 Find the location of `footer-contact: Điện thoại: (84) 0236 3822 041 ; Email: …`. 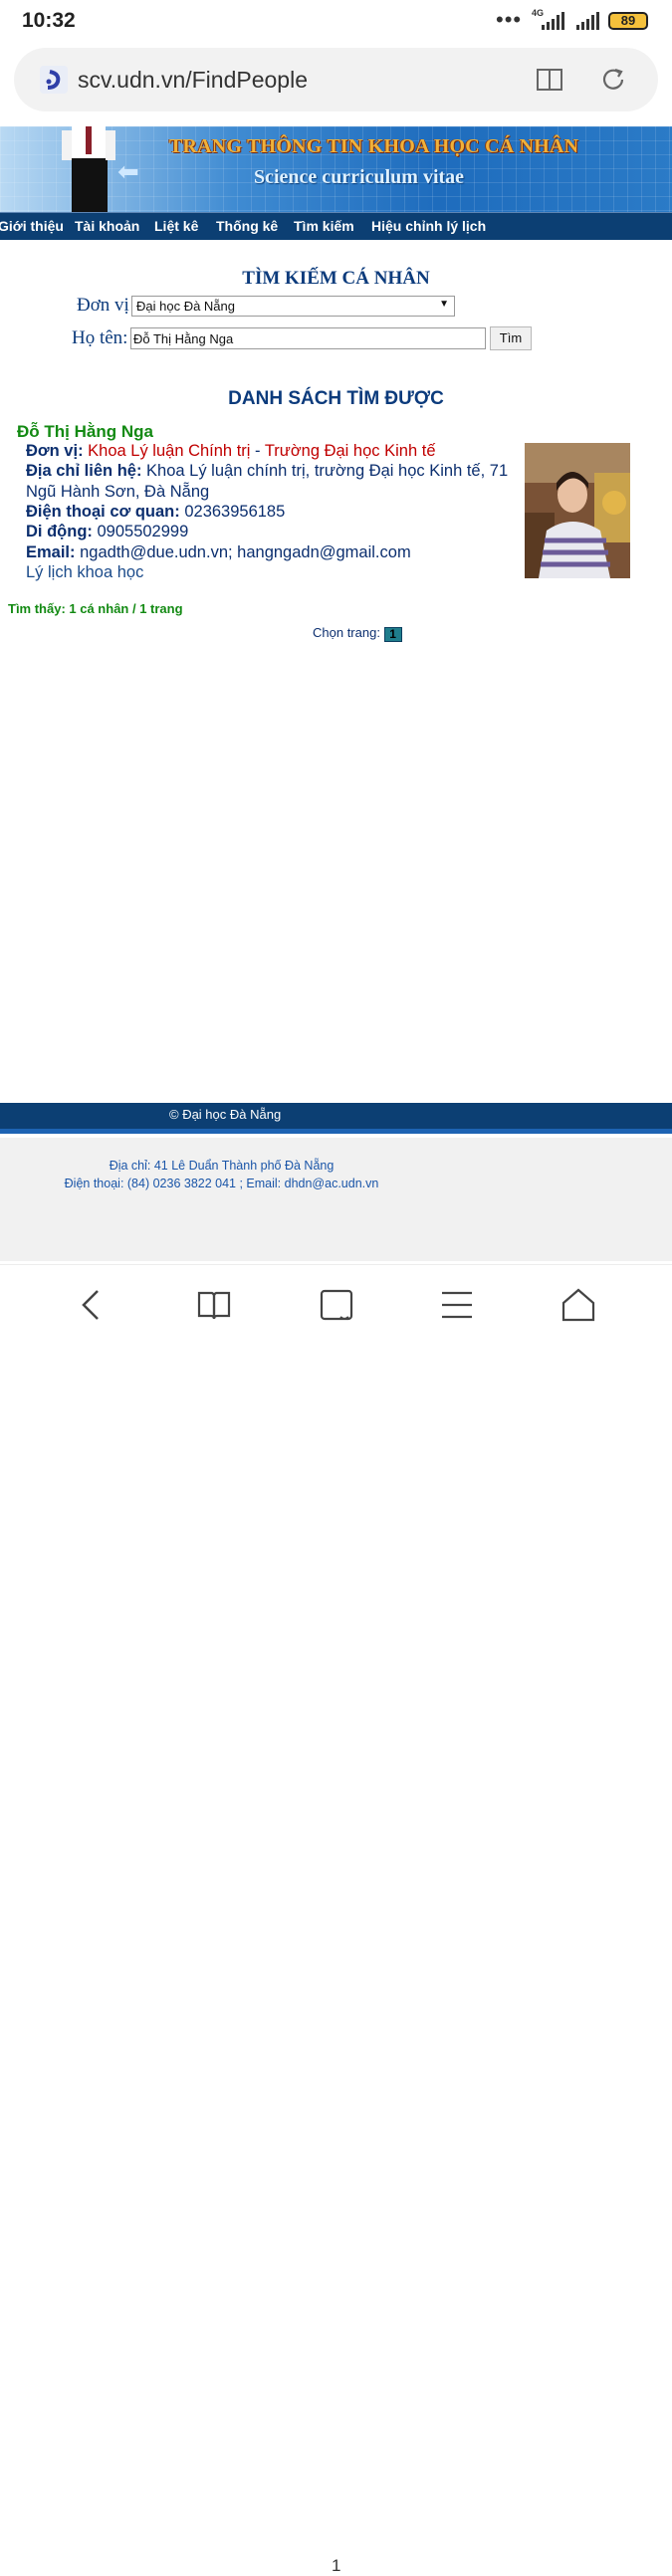

footer-contact: Điện thoại: (84) 0236 3822 041 ; Email: … is located at coordinates (221, 1183).